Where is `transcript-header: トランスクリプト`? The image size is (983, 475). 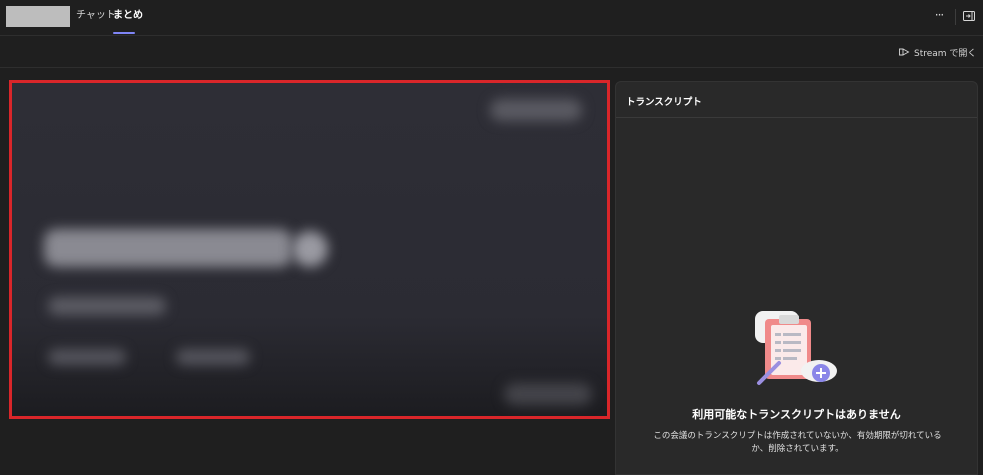
transcript-header: トランスクリプト is located at coordinates (796, 100).